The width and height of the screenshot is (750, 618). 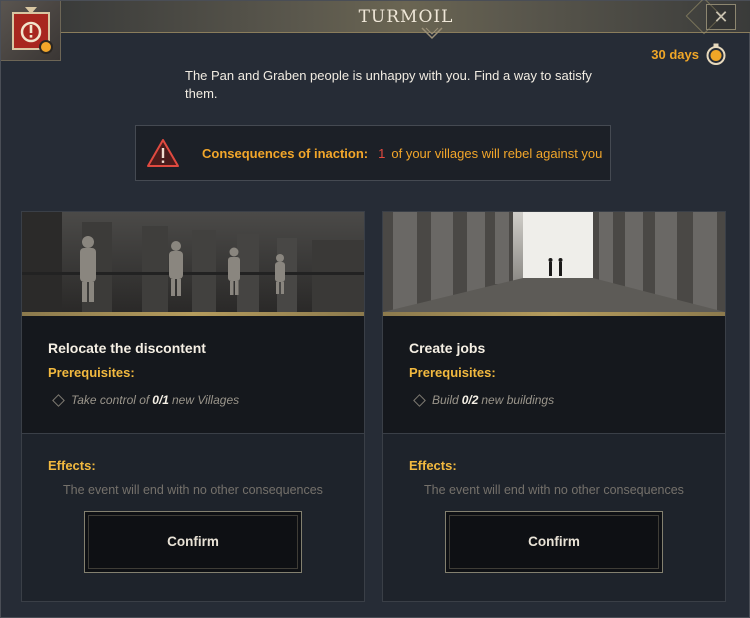 I want to click on prerequisite-item: Take control of 0/1 new Villages, so click(x=146, y=400).